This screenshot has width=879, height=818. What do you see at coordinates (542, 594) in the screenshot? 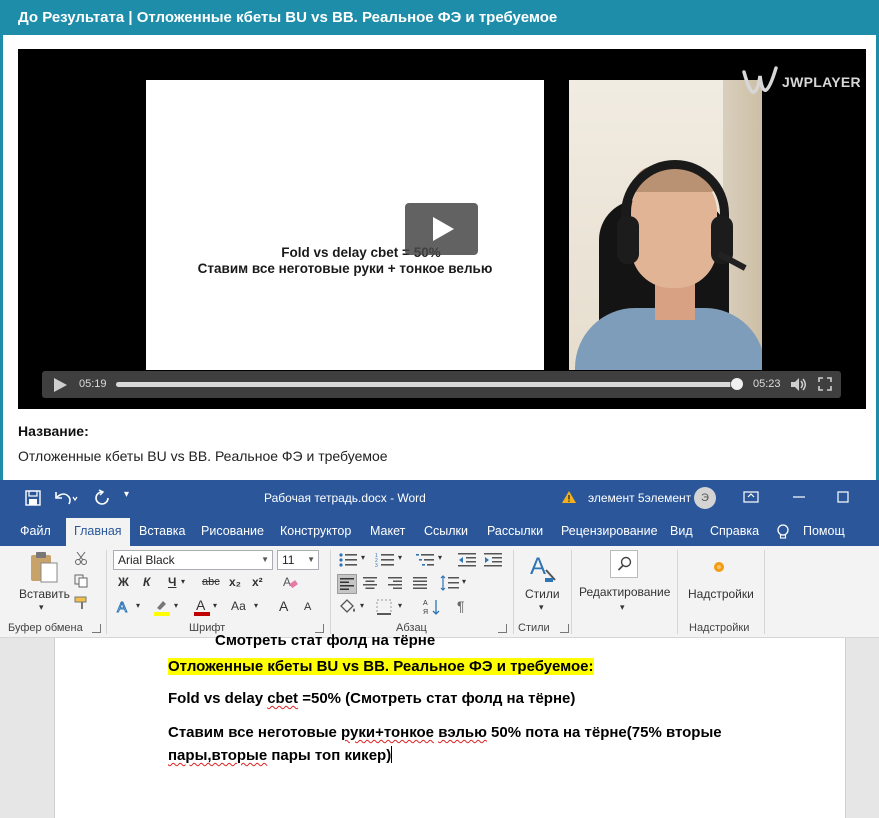
I see `styles-label: Стили` at bounding box center [542, 594].